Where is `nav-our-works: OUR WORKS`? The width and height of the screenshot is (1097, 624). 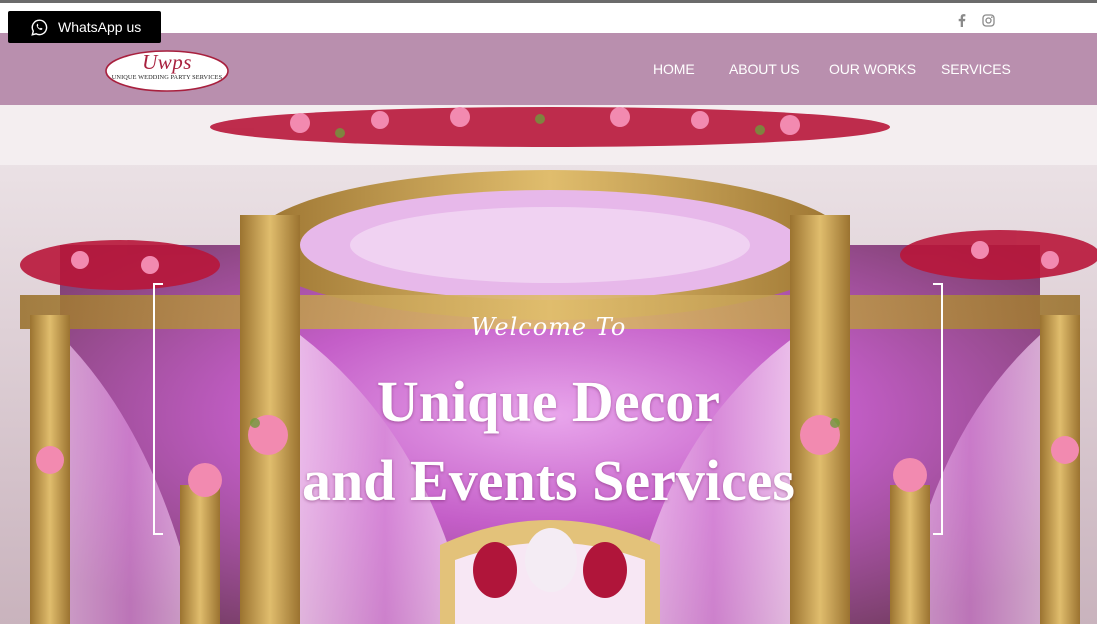
nav-our-works: OUR WORKS is located at coordinates (872, 69).